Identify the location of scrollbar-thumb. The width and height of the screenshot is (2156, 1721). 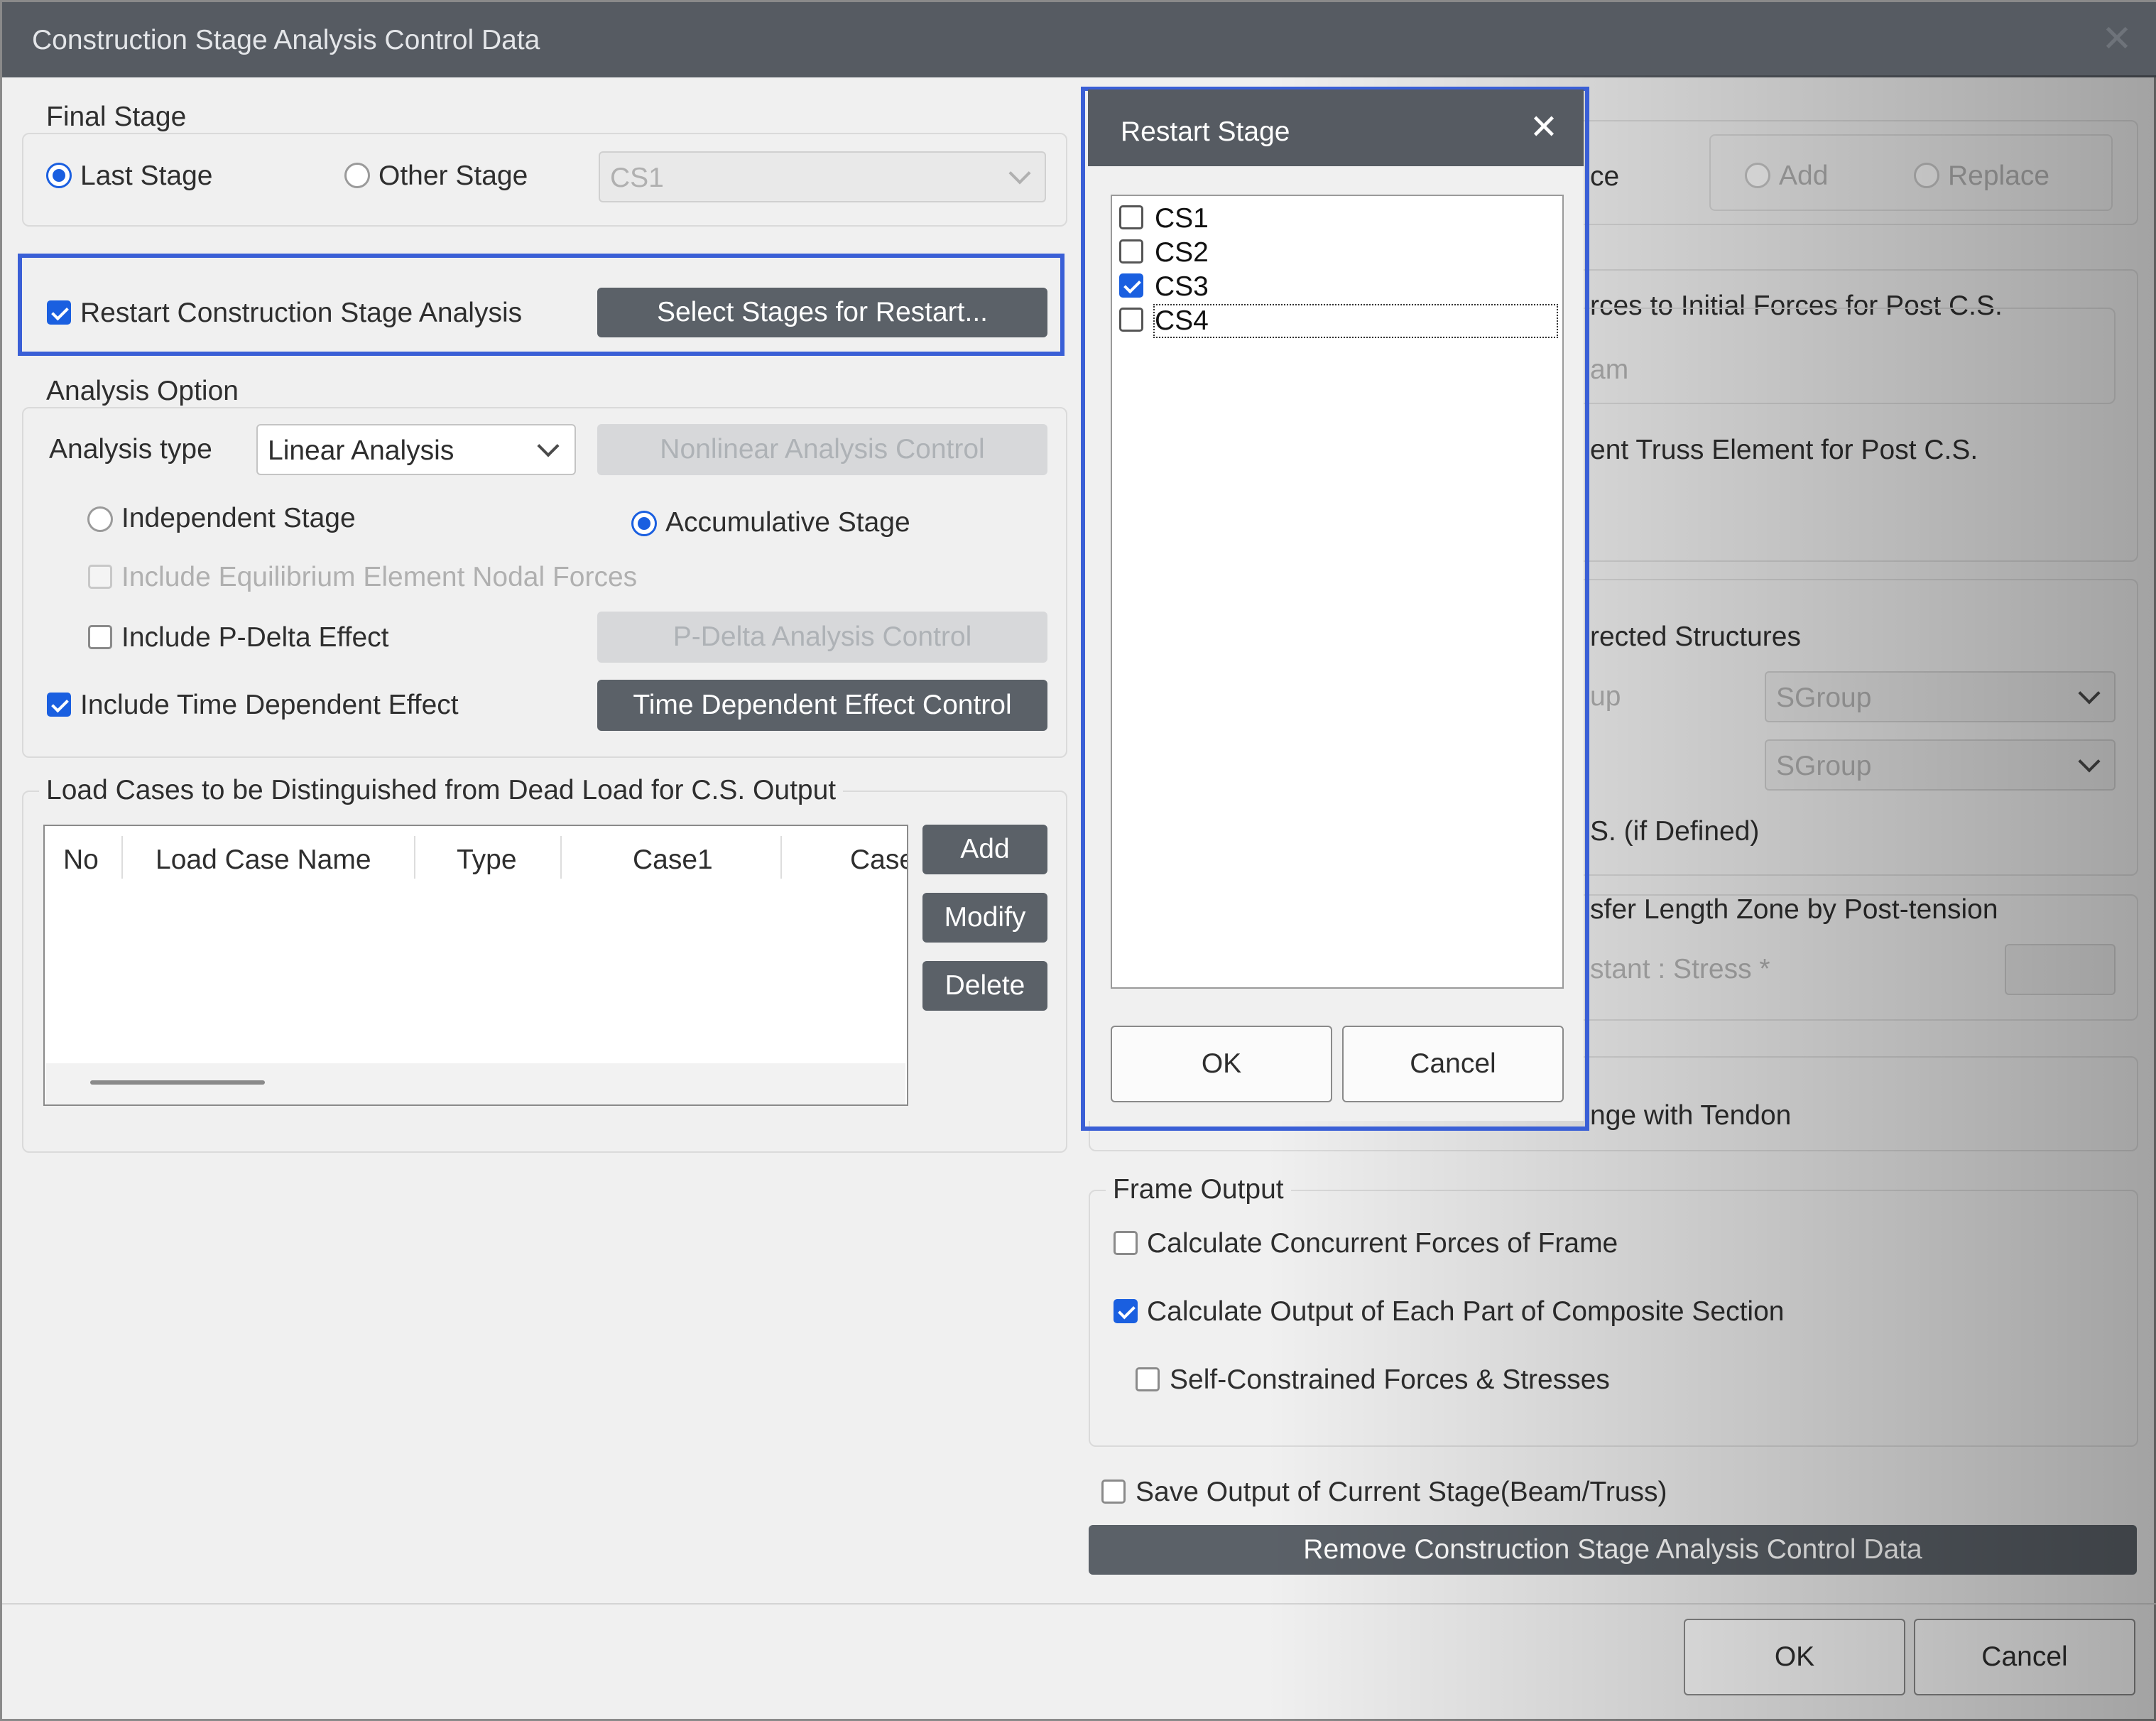
(178, 1082).